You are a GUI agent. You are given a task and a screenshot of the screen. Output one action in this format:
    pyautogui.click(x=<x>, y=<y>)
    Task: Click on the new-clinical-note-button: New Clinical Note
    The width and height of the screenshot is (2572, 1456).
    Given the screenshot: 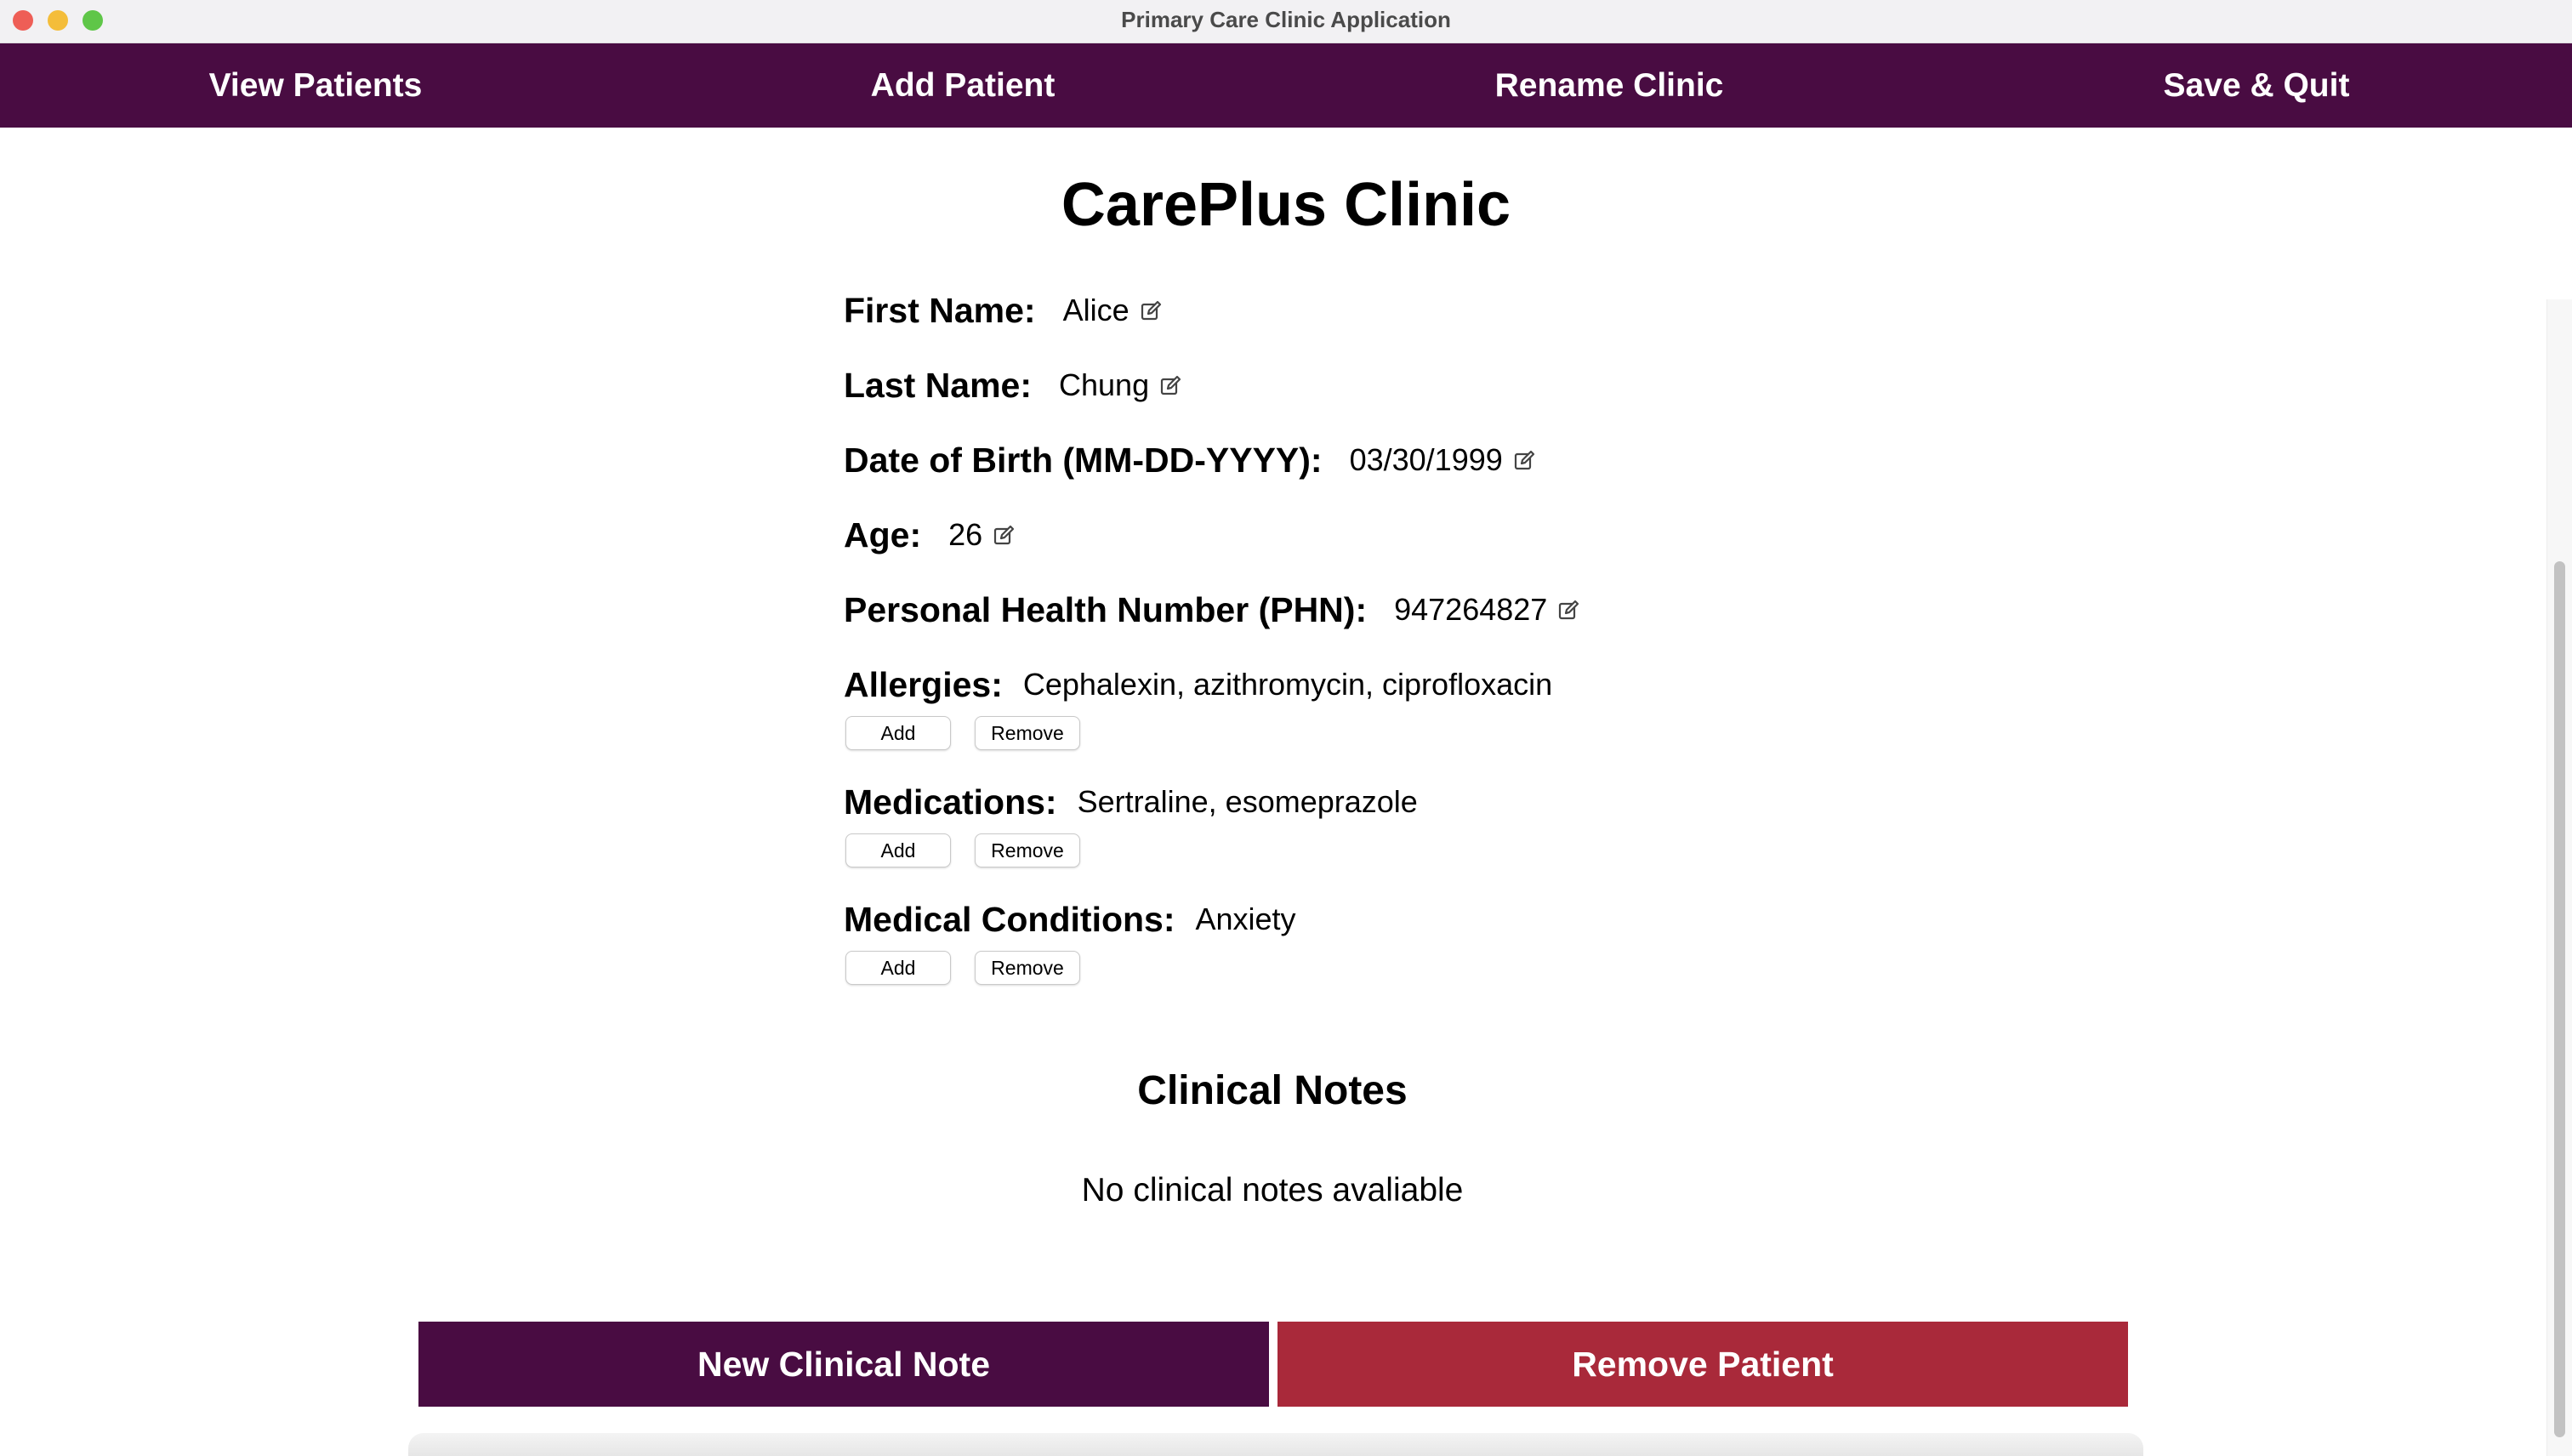 What is the action you would take?
    pyautogui.click(x=844, y=1364)
    